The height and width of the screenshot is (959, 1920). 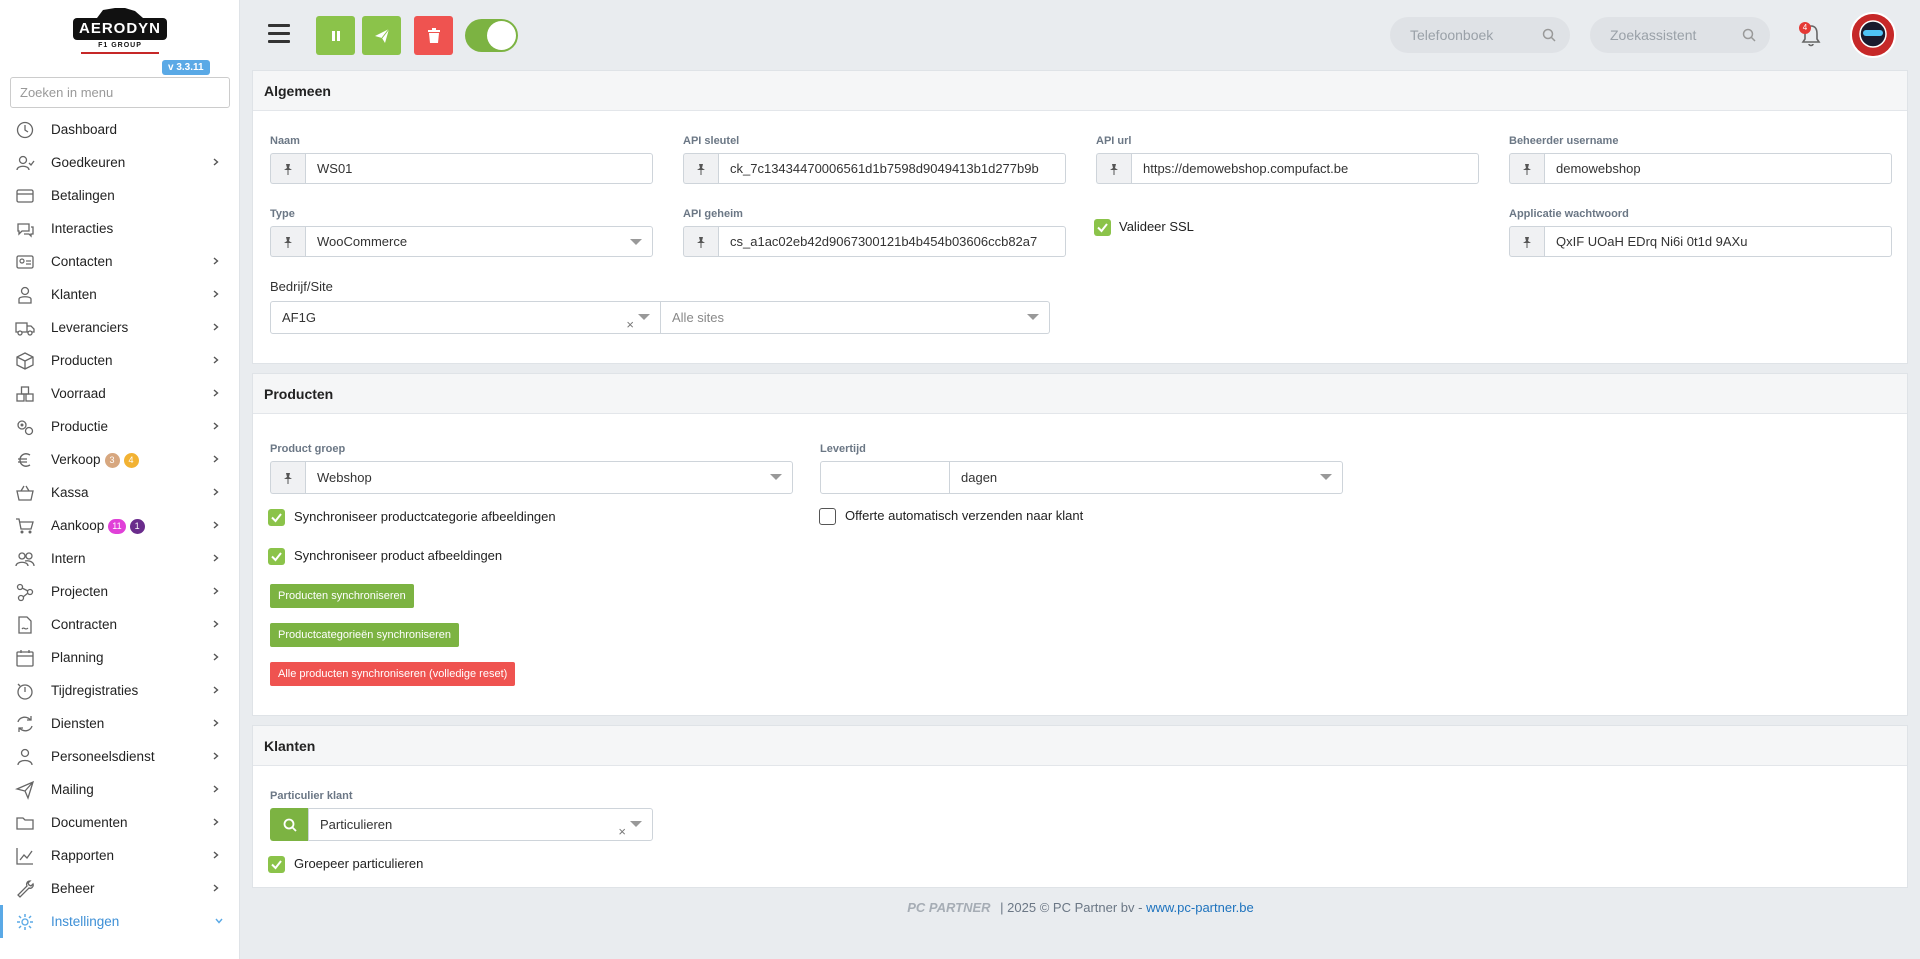 I want to click on delivery-unit-select: dagen, so click(x=1146, y=477).